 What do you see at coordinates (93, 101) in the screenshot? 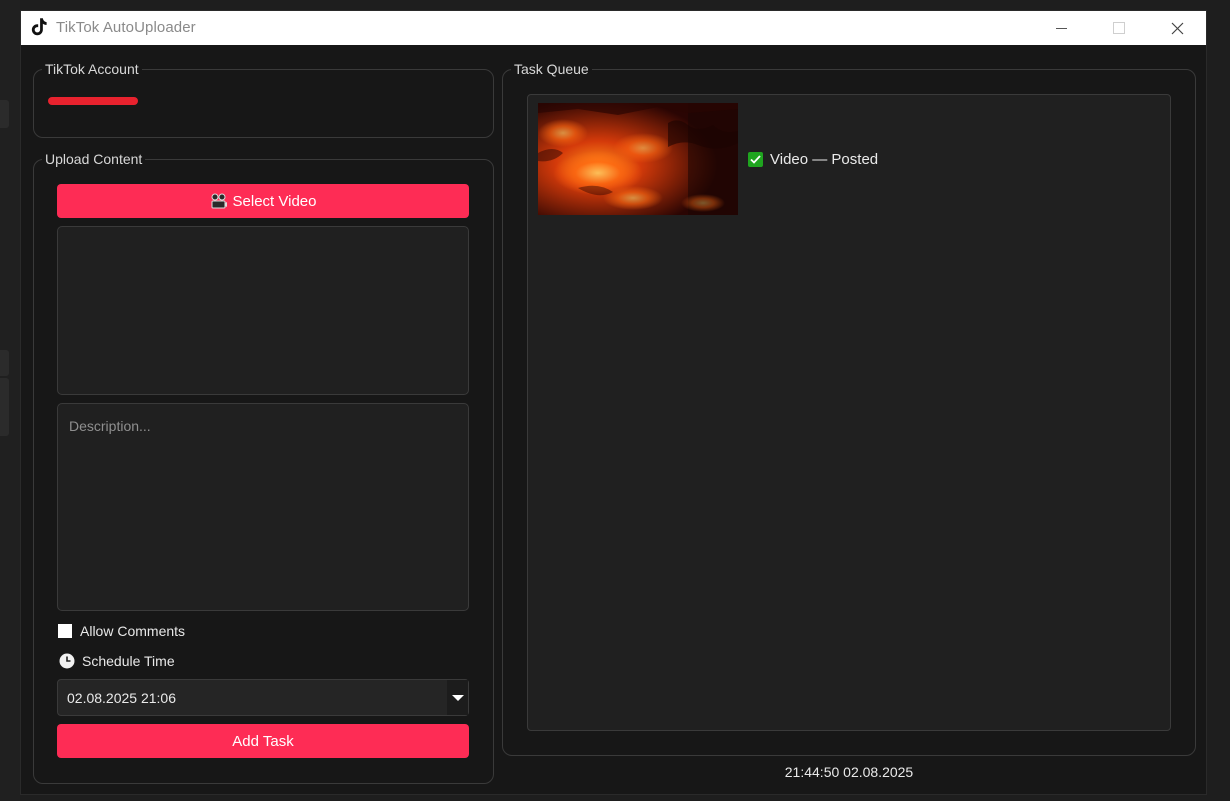
I see `redacted-account-name` at bounding box center [93, 101].